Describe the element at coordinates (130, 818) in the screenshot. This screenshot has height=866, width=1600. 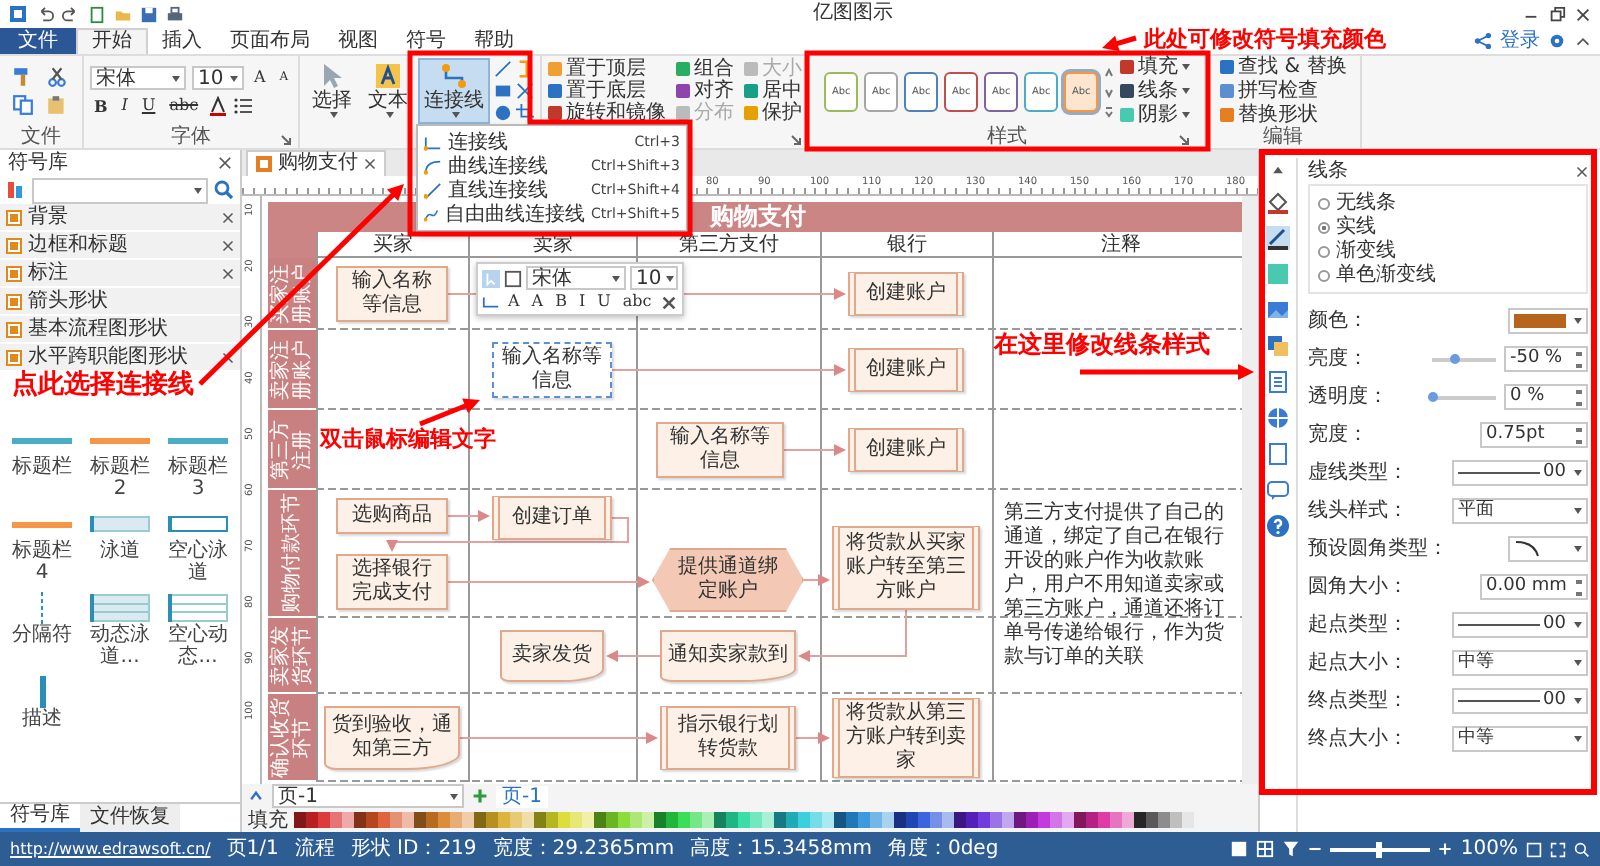
I see `panel-tab: 文件恢复` at that location.